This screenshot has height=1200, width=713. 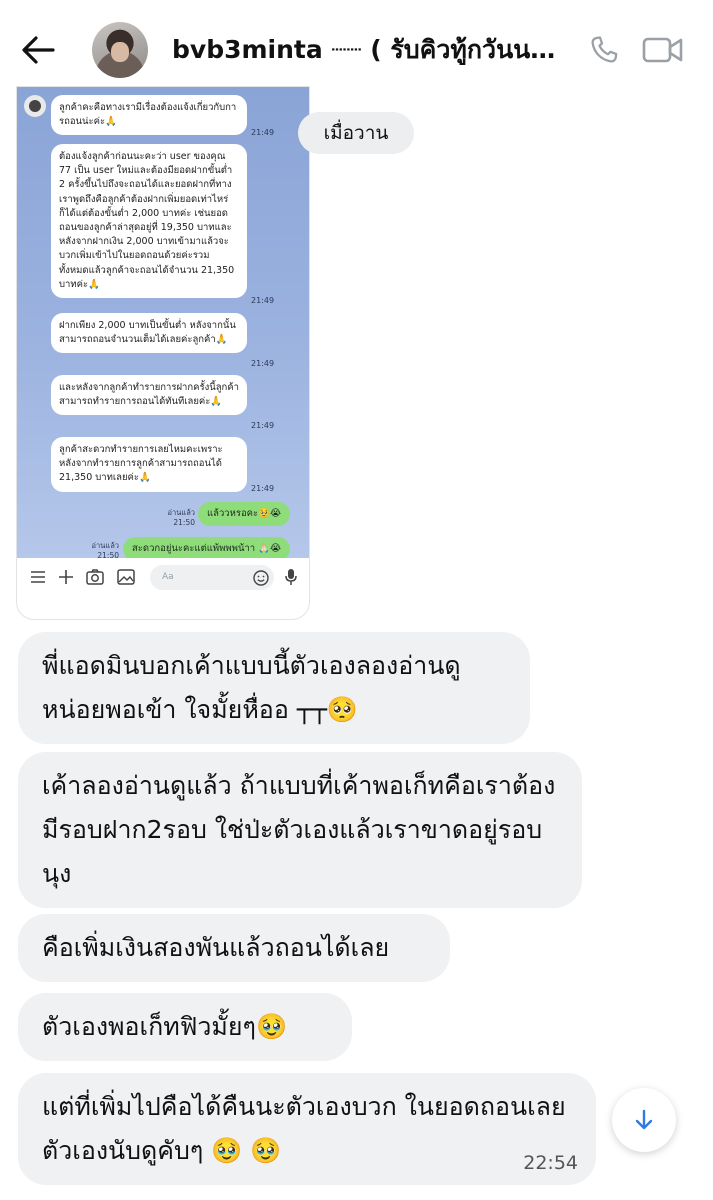 I want to click on back-arrow-icon, so click(x=38, y=50).